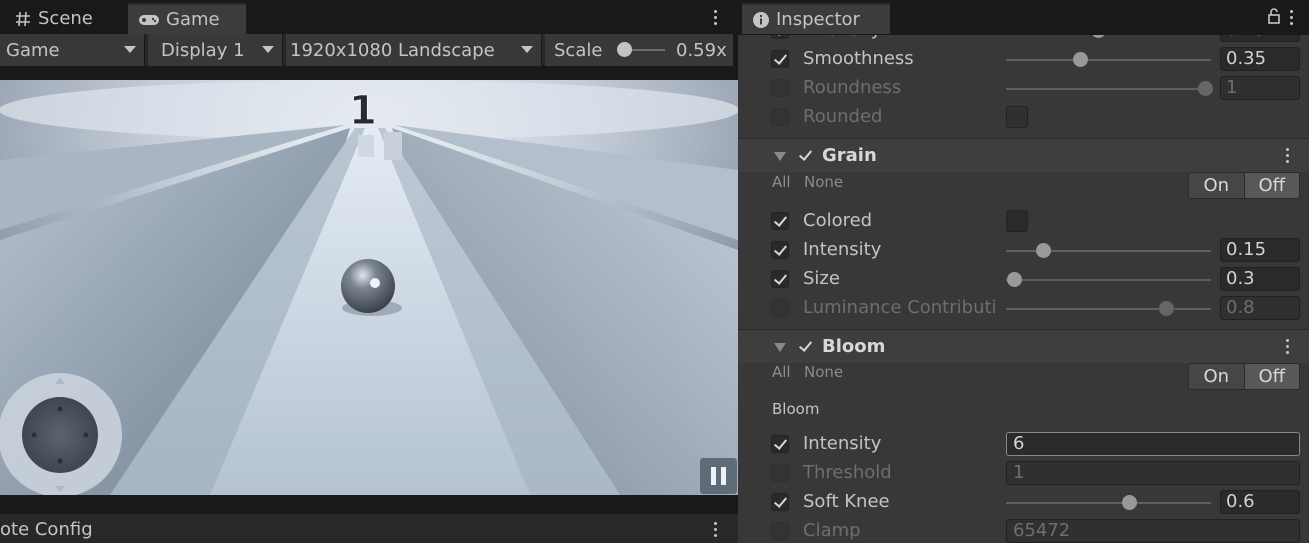 This screenshot has width=1309, height=543. I want to click on grain-colored-toggle, so click(1017, 221).